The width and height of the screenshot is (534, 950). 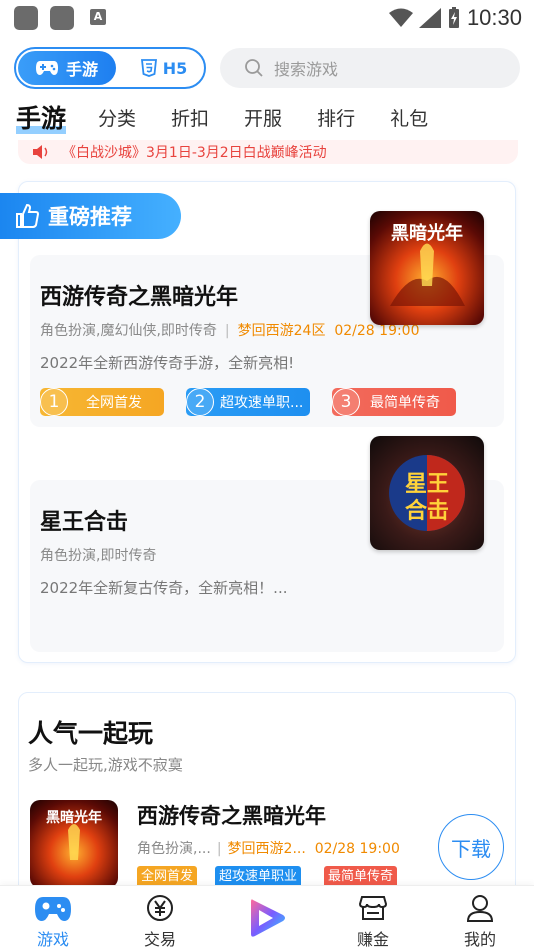 I want to click on tag-first-release: 1 全网首发, so click(x=102, y=402).